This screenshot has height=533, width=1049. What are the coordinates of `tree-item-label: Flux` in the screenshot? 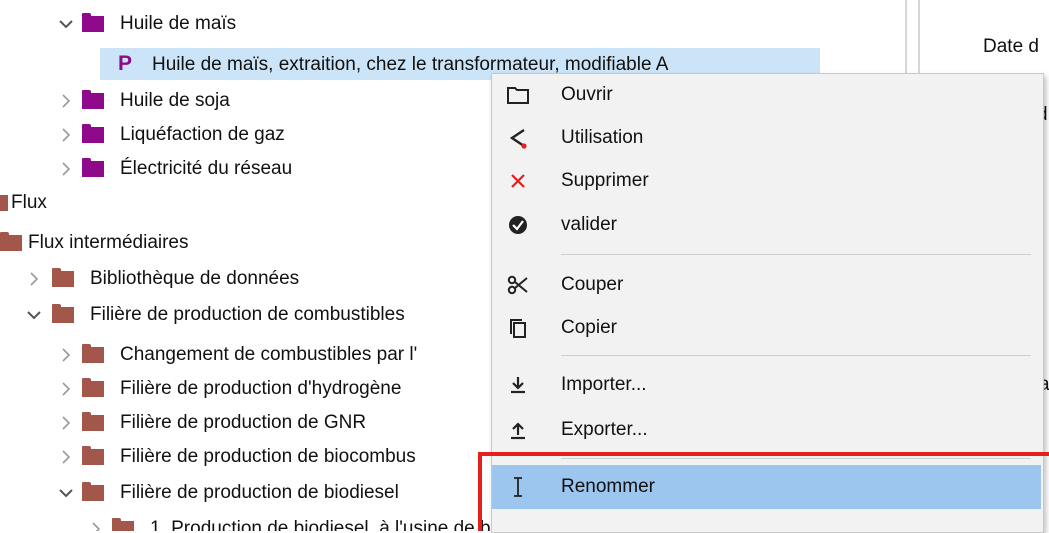 It's located at (29, 202).